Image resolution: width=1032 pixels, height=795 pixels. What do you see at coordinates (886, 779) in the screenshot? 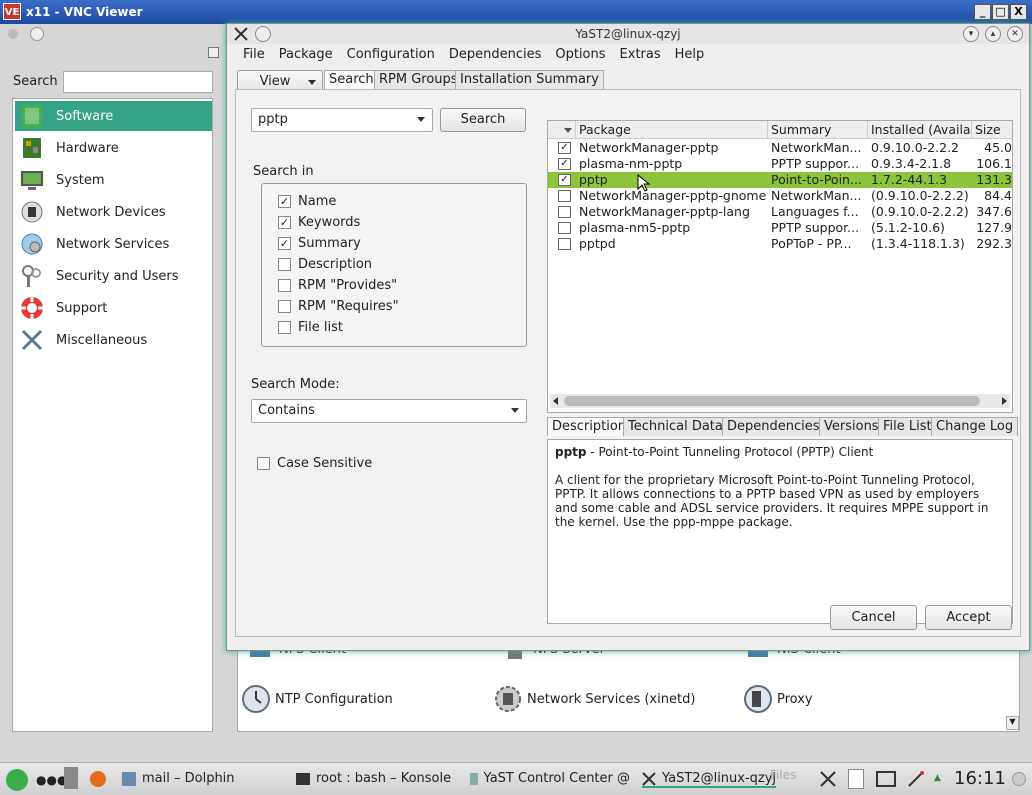
I see `display-icon` at bounding box center [886, 779].